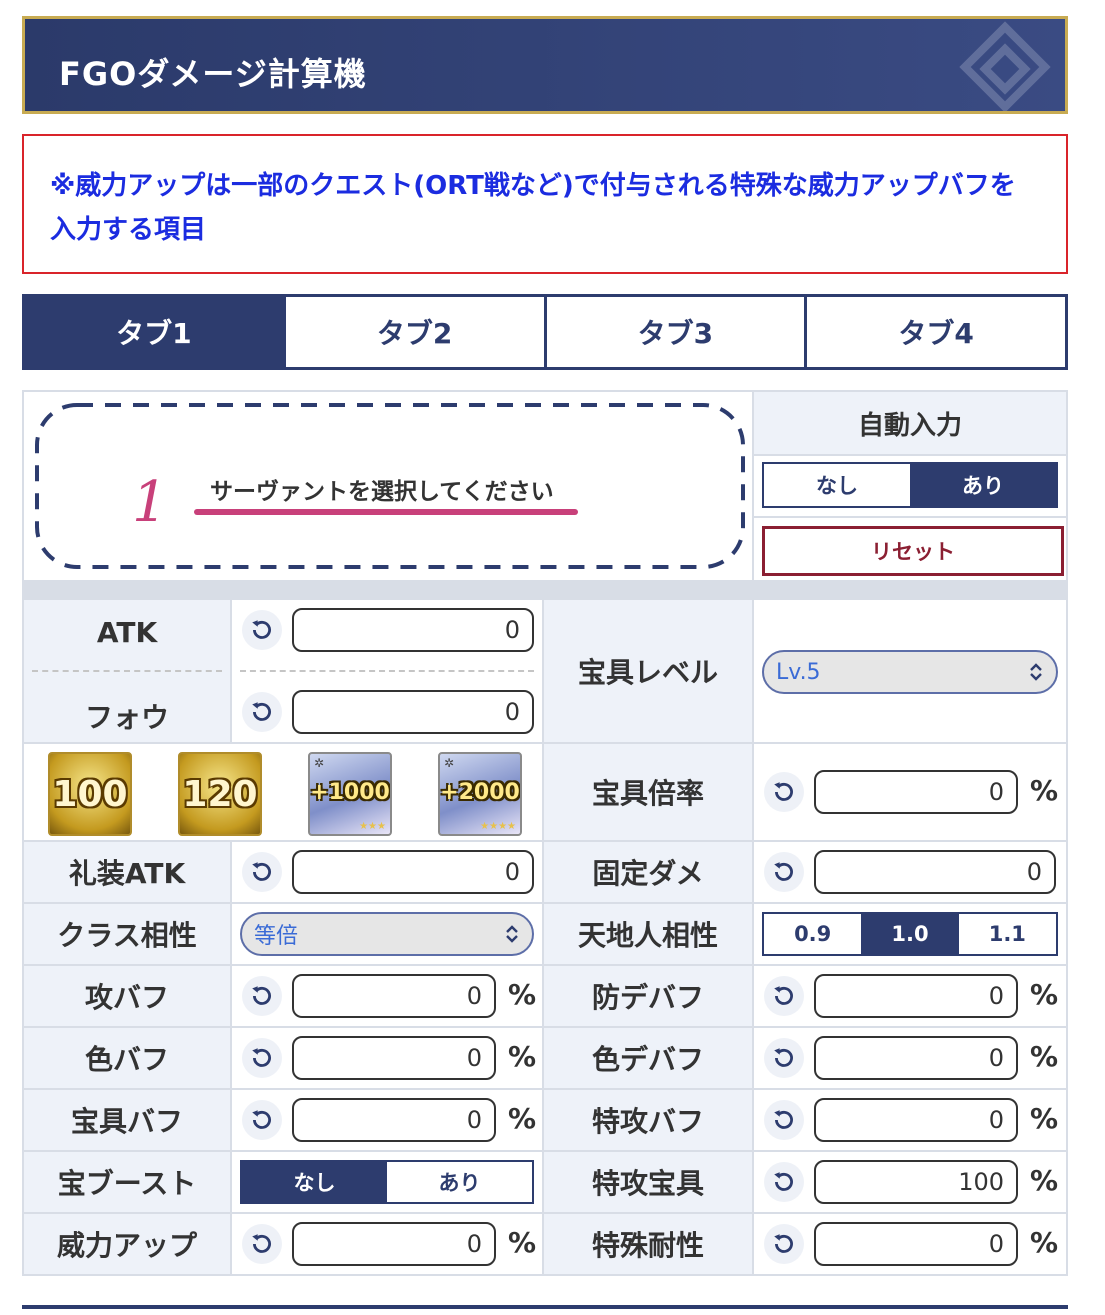 Image resolution: width=1105 pixels, height=1315 pixels. I want to click on special-np-input, so click(916, 1182).